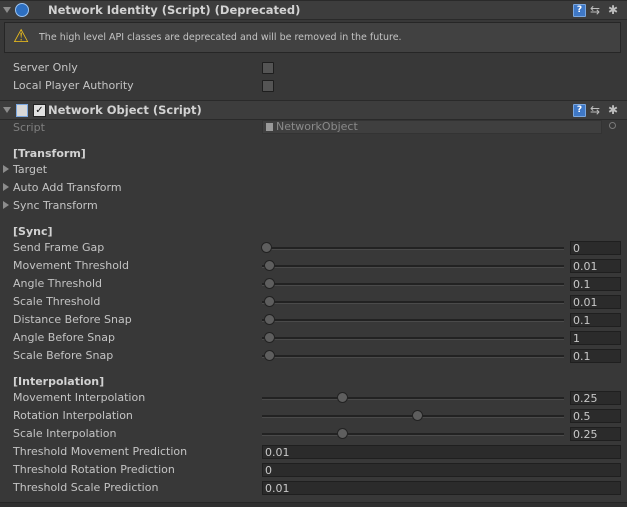 The image size is (627, 507). I want to click on threshold-scale-prediction-label: Threshold Scale Prediction, so click(86, 487).